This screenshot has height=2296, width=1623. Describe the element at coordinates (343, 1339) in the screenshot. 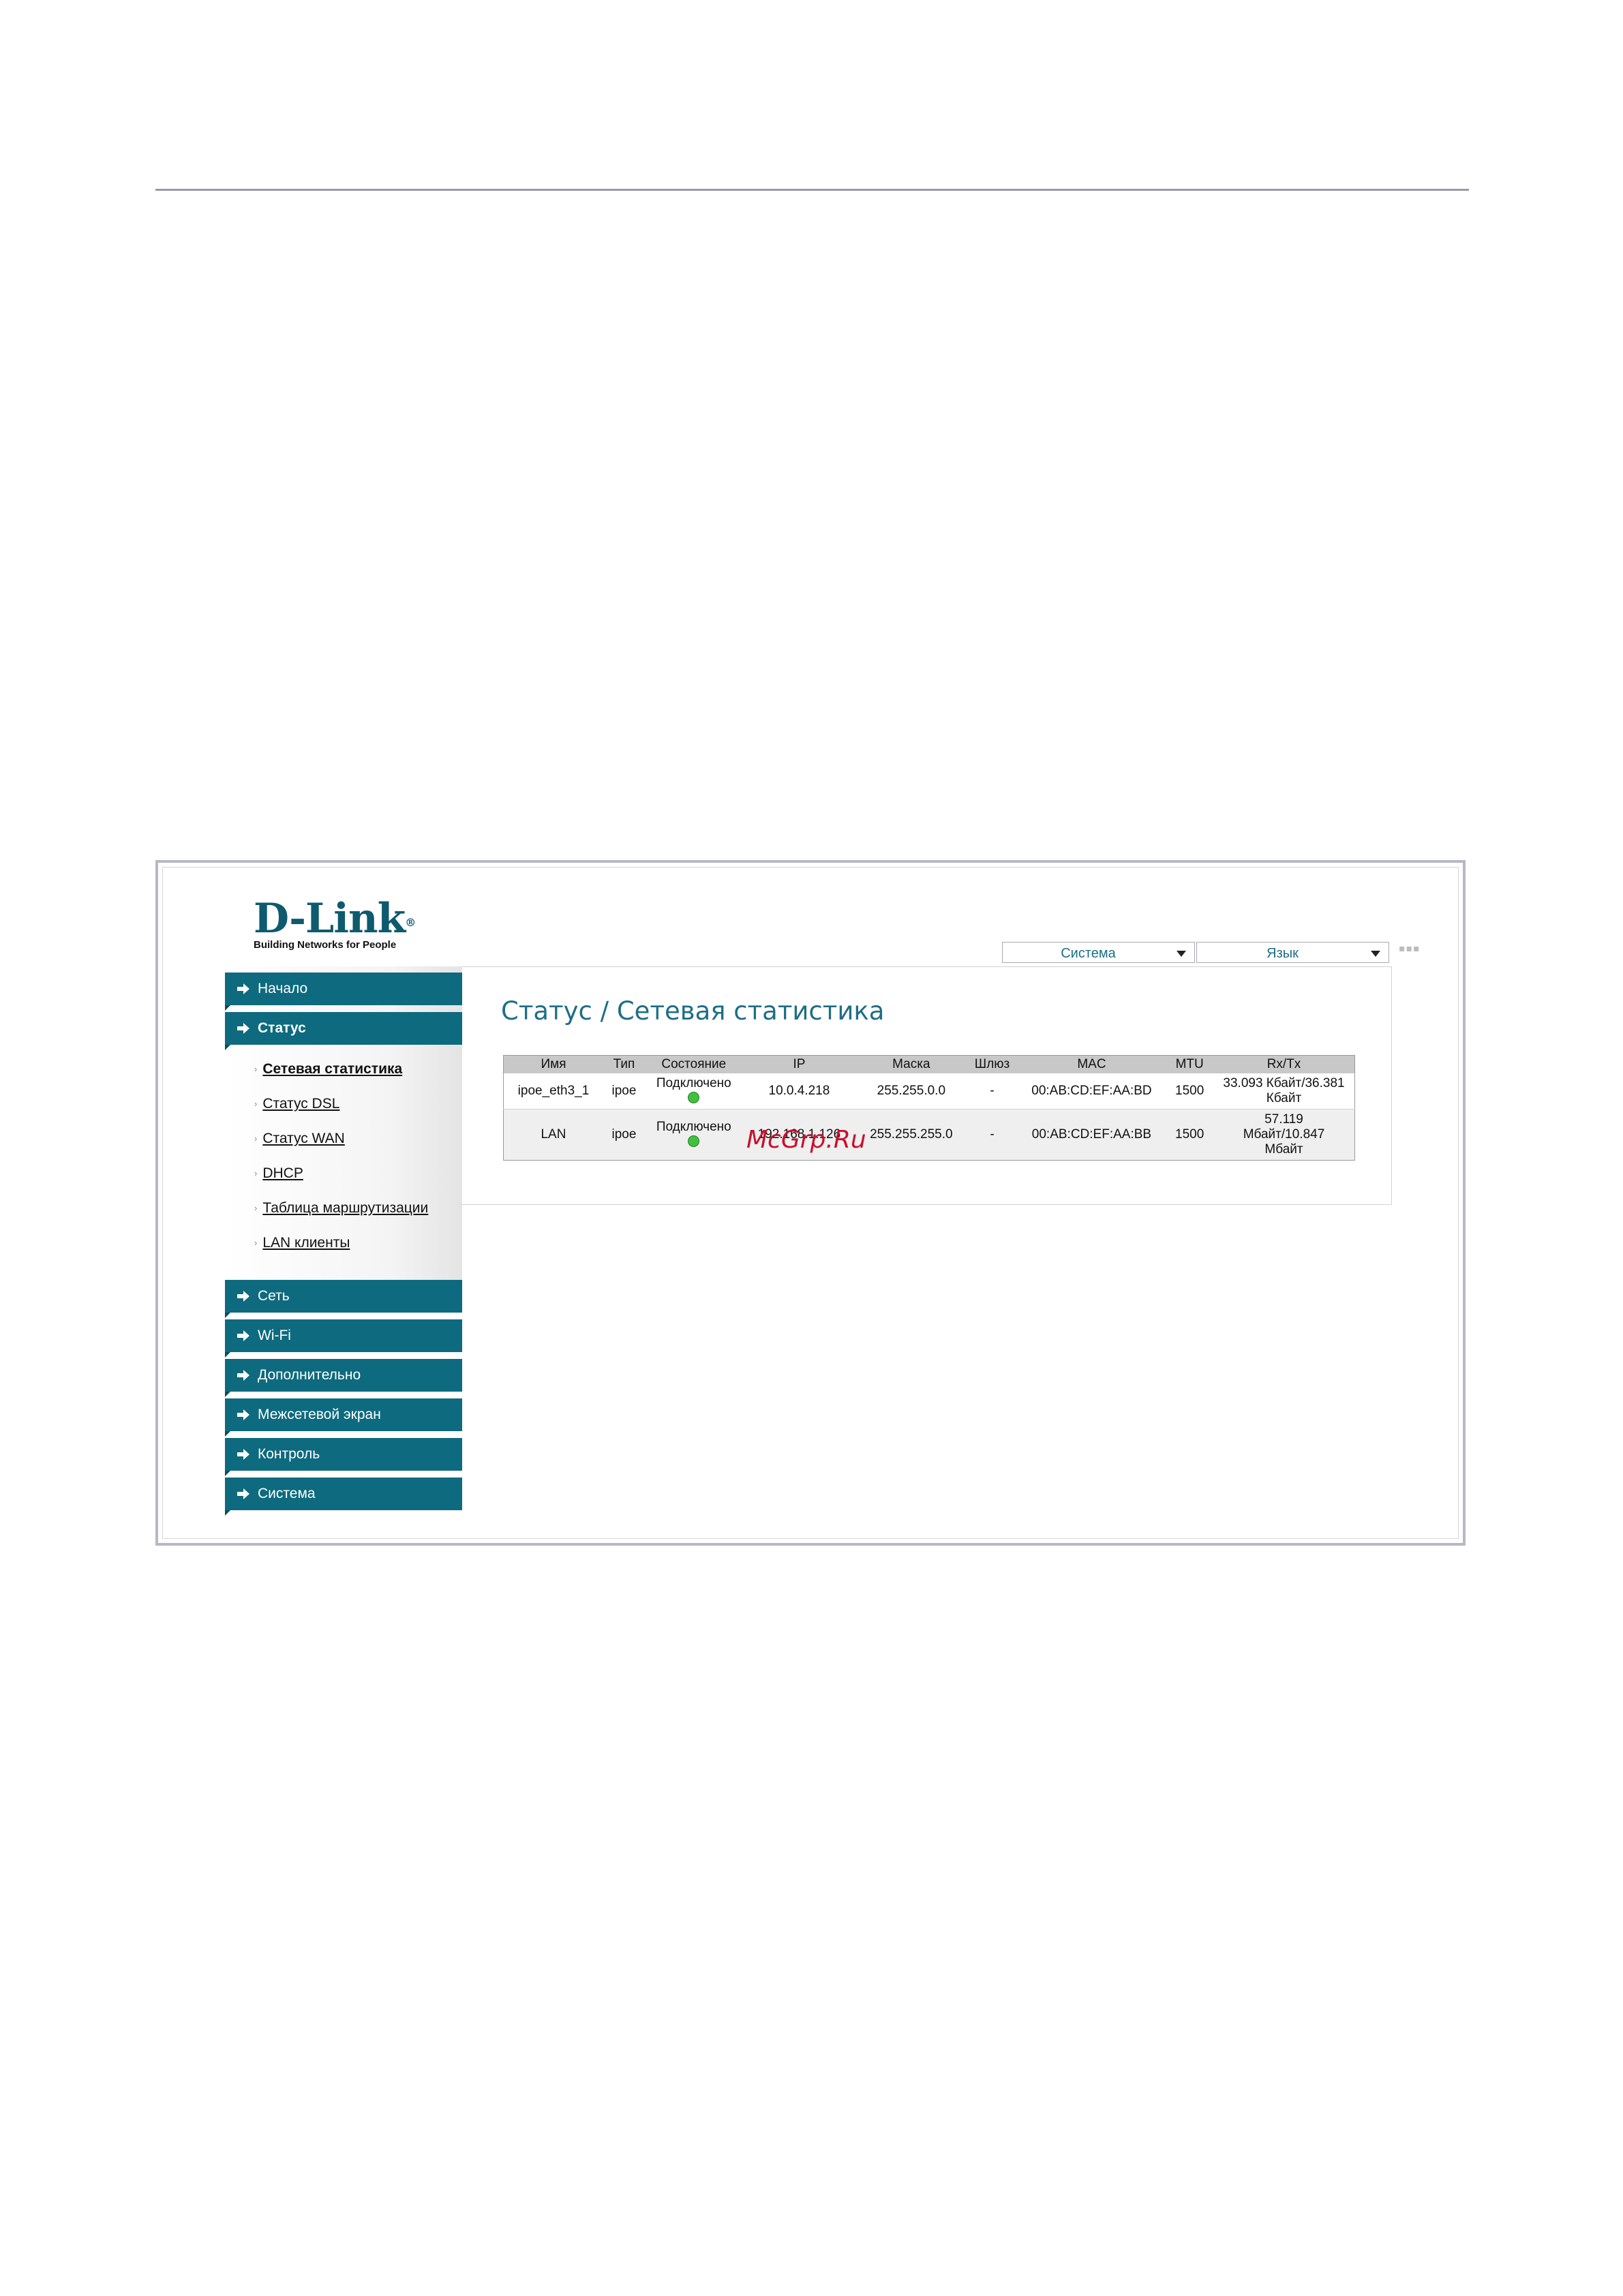

I see `sidebar-item-wifi: Wi-Fi` at that location.